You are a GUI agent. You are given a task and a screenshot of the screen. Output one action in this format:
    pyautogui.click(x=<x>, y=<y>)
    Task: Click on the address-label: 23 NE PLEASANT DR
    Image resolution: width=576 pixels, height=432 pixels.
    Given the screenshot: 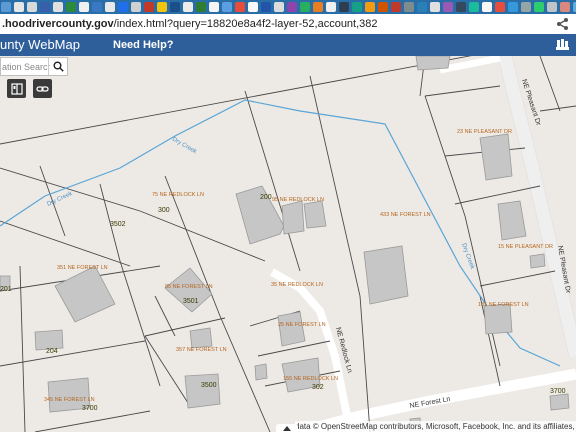 What is the action you would take?
    pyautogui.click(x=484, y=132)
    